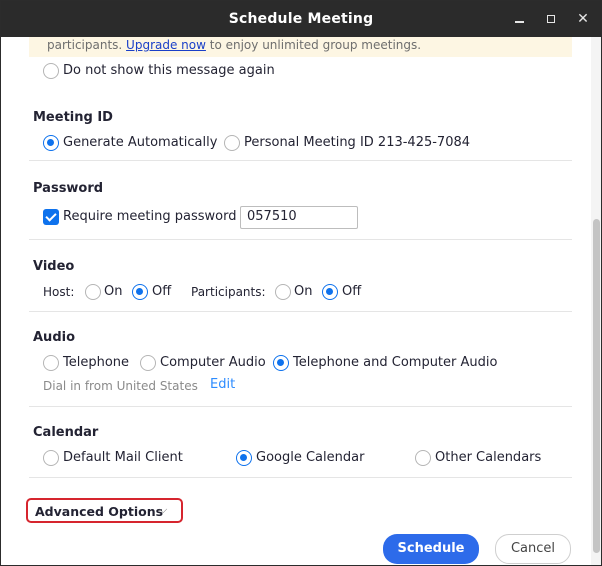 This screenshot has width=602, height=566. Describe the element at coordinates (519, 19) in the screenshot. I see `minimize-icon` at that location.